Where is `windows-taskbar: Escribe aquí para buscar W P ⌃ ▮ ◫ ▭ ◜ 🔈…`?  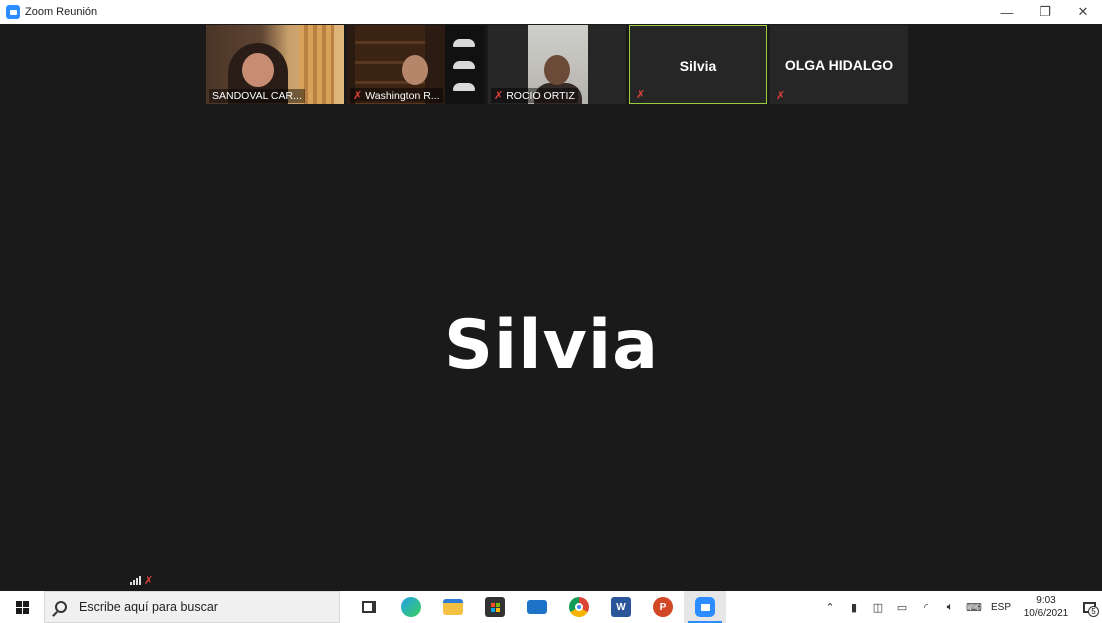
windows-taskbar: Escribe aquí para buscar W P ⌃ ▮ ◫ ▭ ◜ 🔈… is located at coordinates (551, 607).